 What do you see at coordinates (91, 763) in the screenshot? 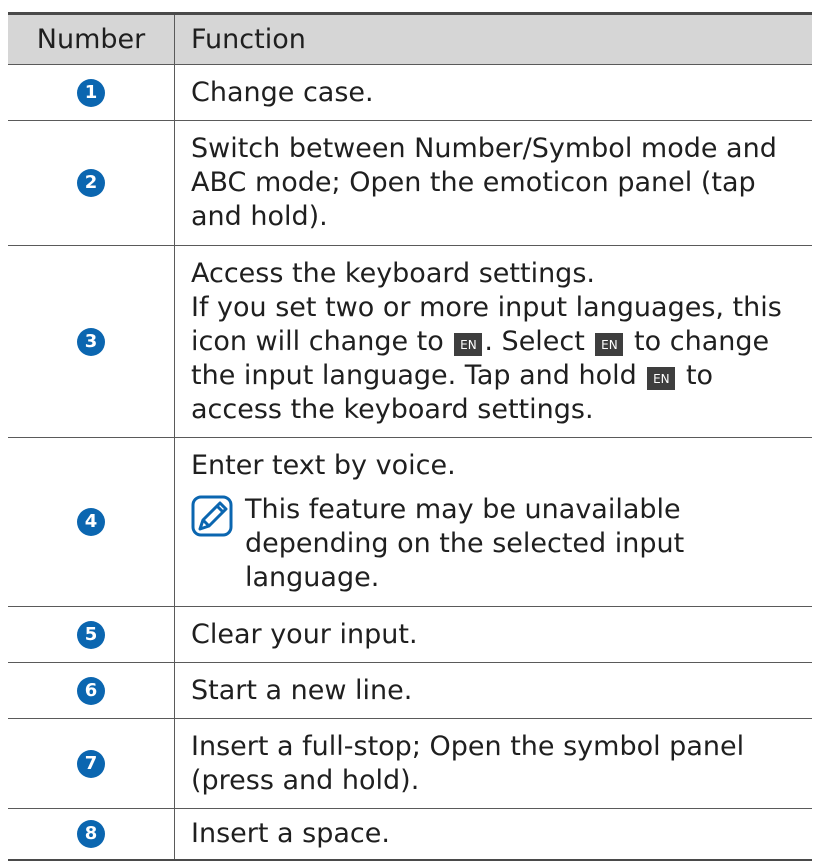
I see `number-badge-7: 7` at bounding box center [91, 763].